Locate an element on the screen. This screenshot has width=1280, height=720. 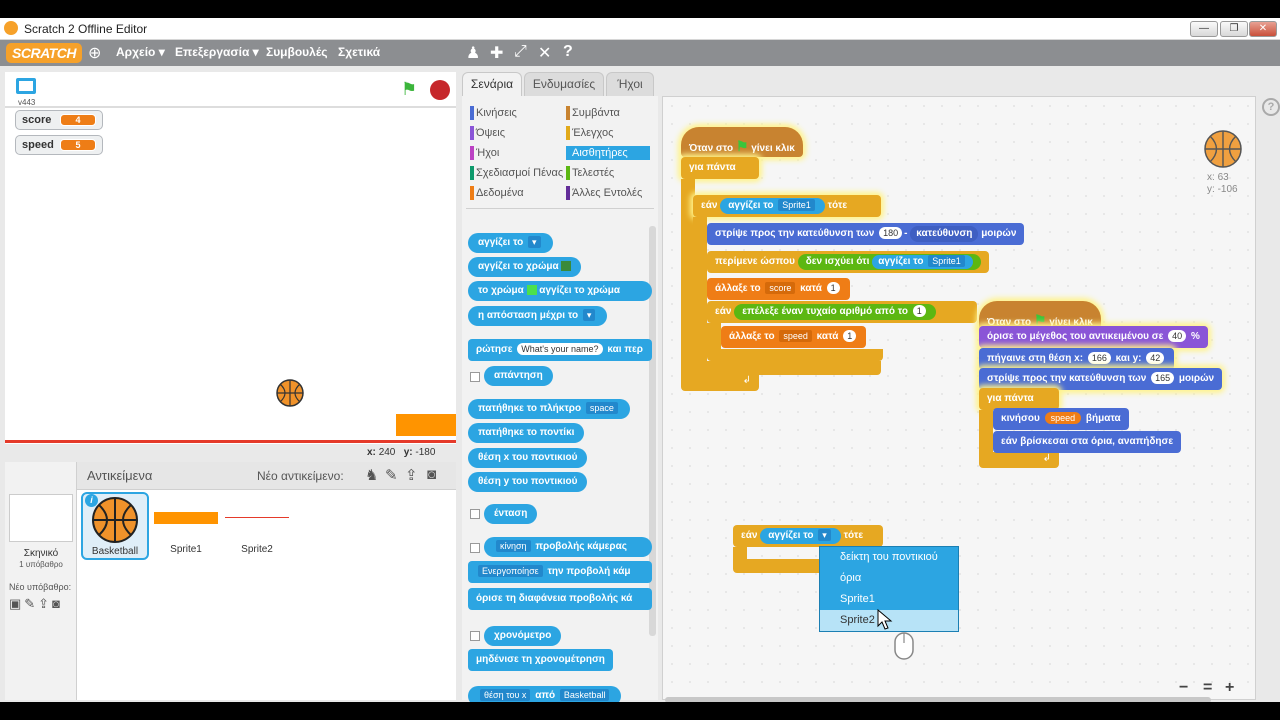
stage-thumbnail is located at coordinates (41, 518).